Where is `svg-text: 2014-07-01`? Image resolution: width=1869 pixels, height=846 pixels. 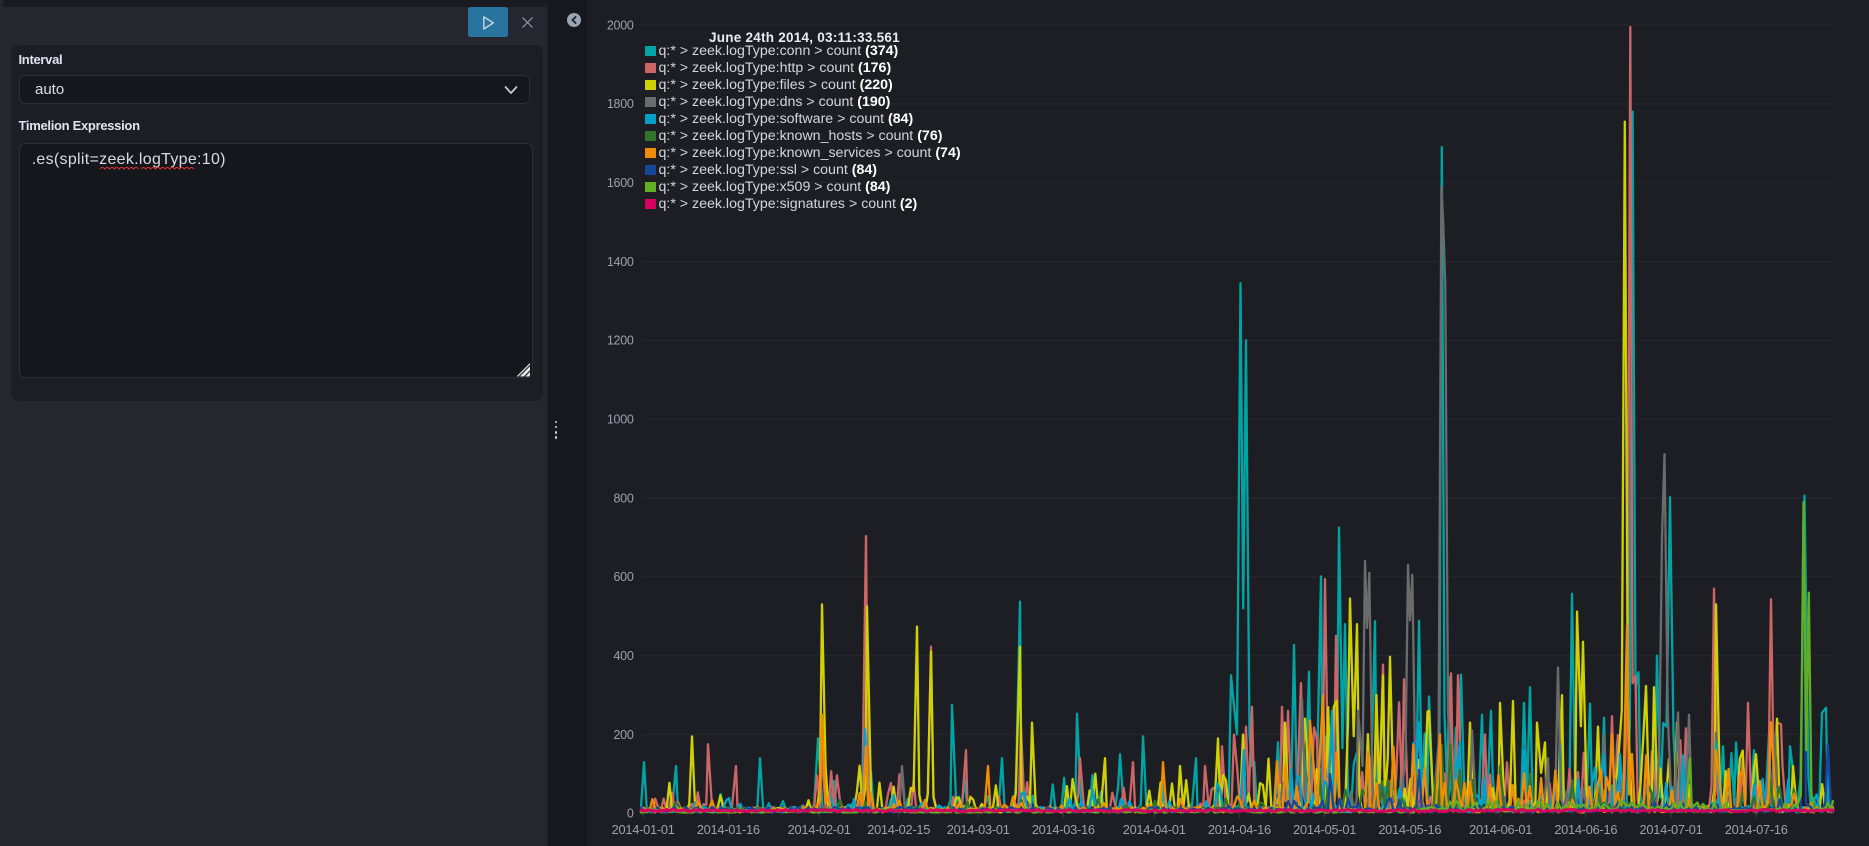 svg-text: 2014-07-01 is located at coordinates (1671, 829).